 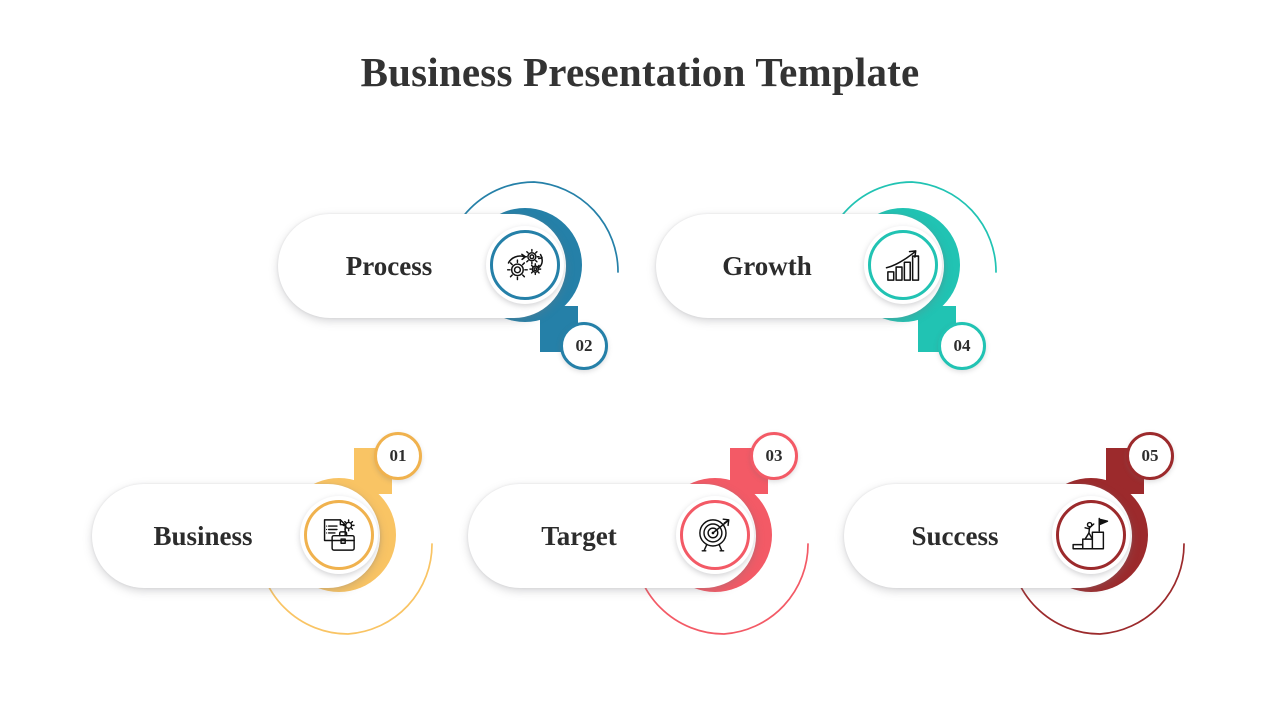 I want to click on step-number-badge: 05, so click(x=1150, y=456).